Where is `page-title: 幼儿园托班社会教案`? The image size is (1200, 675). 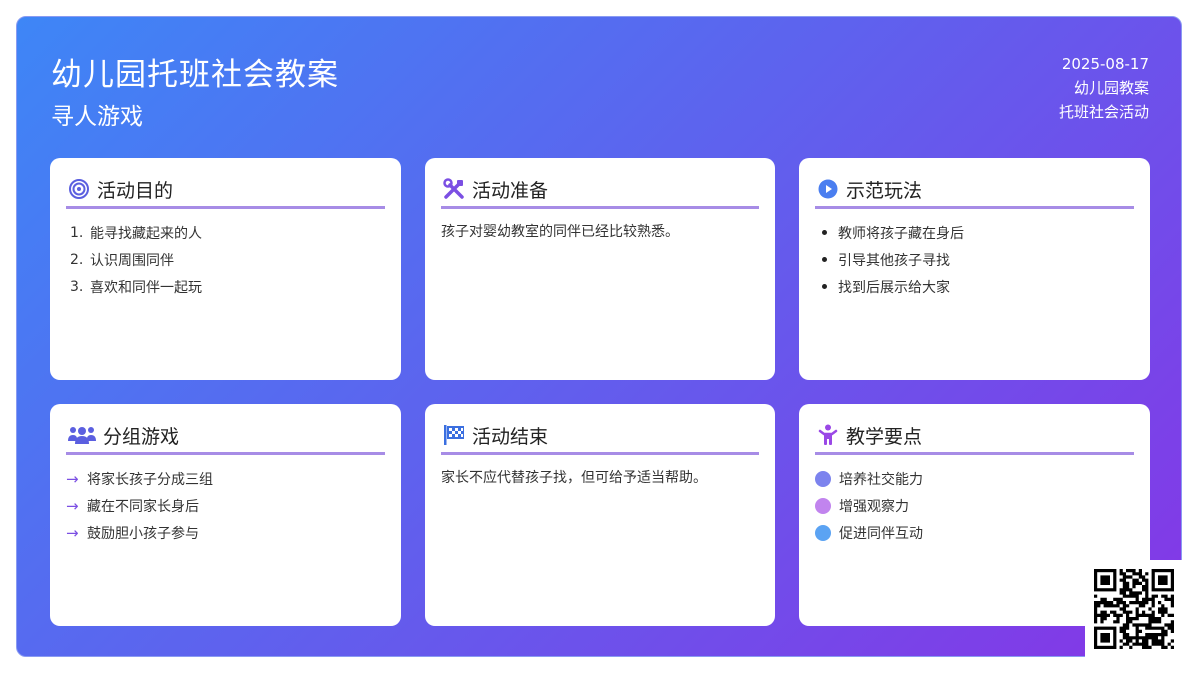 page-title: 幼儿园托班社会教案 is located at coordinates (195, 75).